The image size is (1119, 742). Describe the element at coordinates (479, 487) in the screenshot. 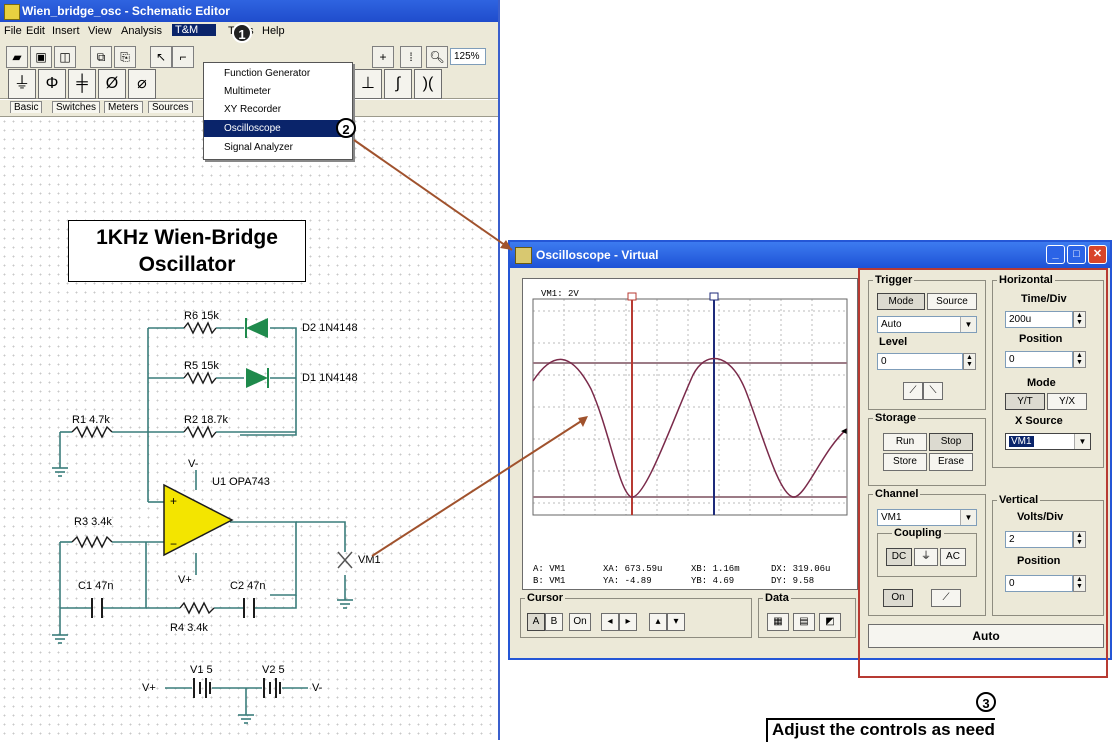

I see `arrow-vm1-to-waveform` at that location.